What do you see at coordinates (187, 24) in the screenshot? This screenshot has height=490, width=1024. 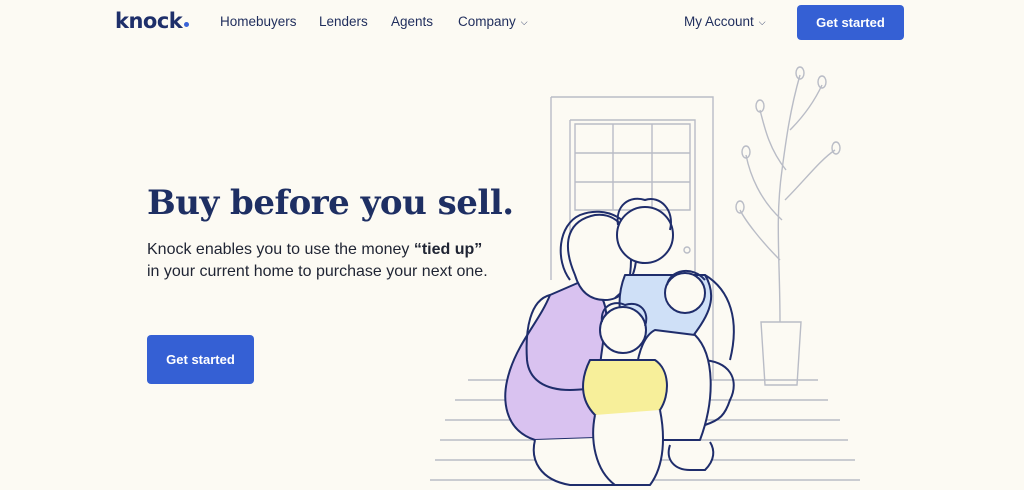 I see `logo-dot-icon` at bounding box center [187, 24].